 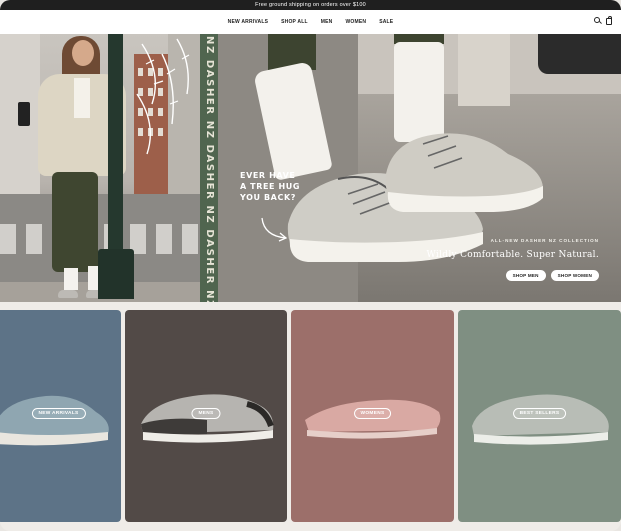 What do you see at coordinates (248, 22) in the screenshot?
I see `nav-link-new-arrivals: NEW ARRIVALS` at bounding box center [248, 22].